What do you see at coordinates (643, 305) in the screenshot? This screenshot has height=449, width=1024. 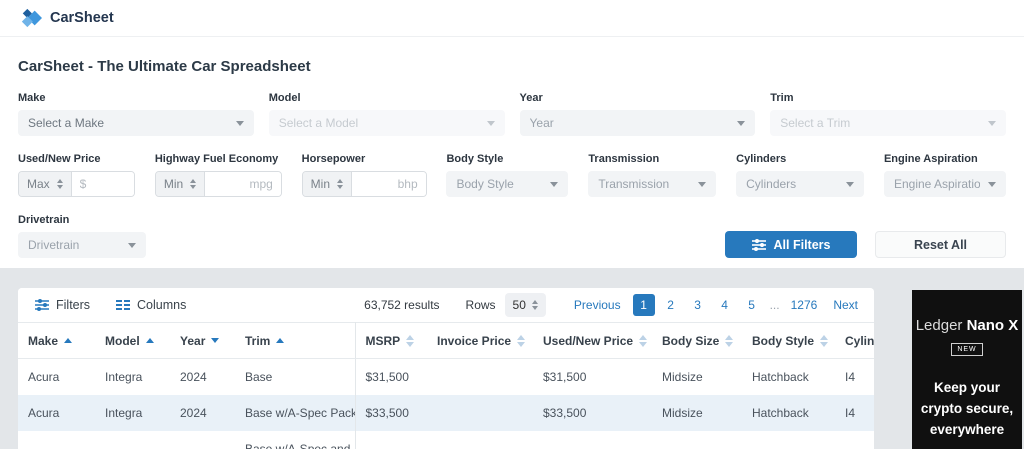 I see `page-button-1: 1` at bounding box center [643, 305].